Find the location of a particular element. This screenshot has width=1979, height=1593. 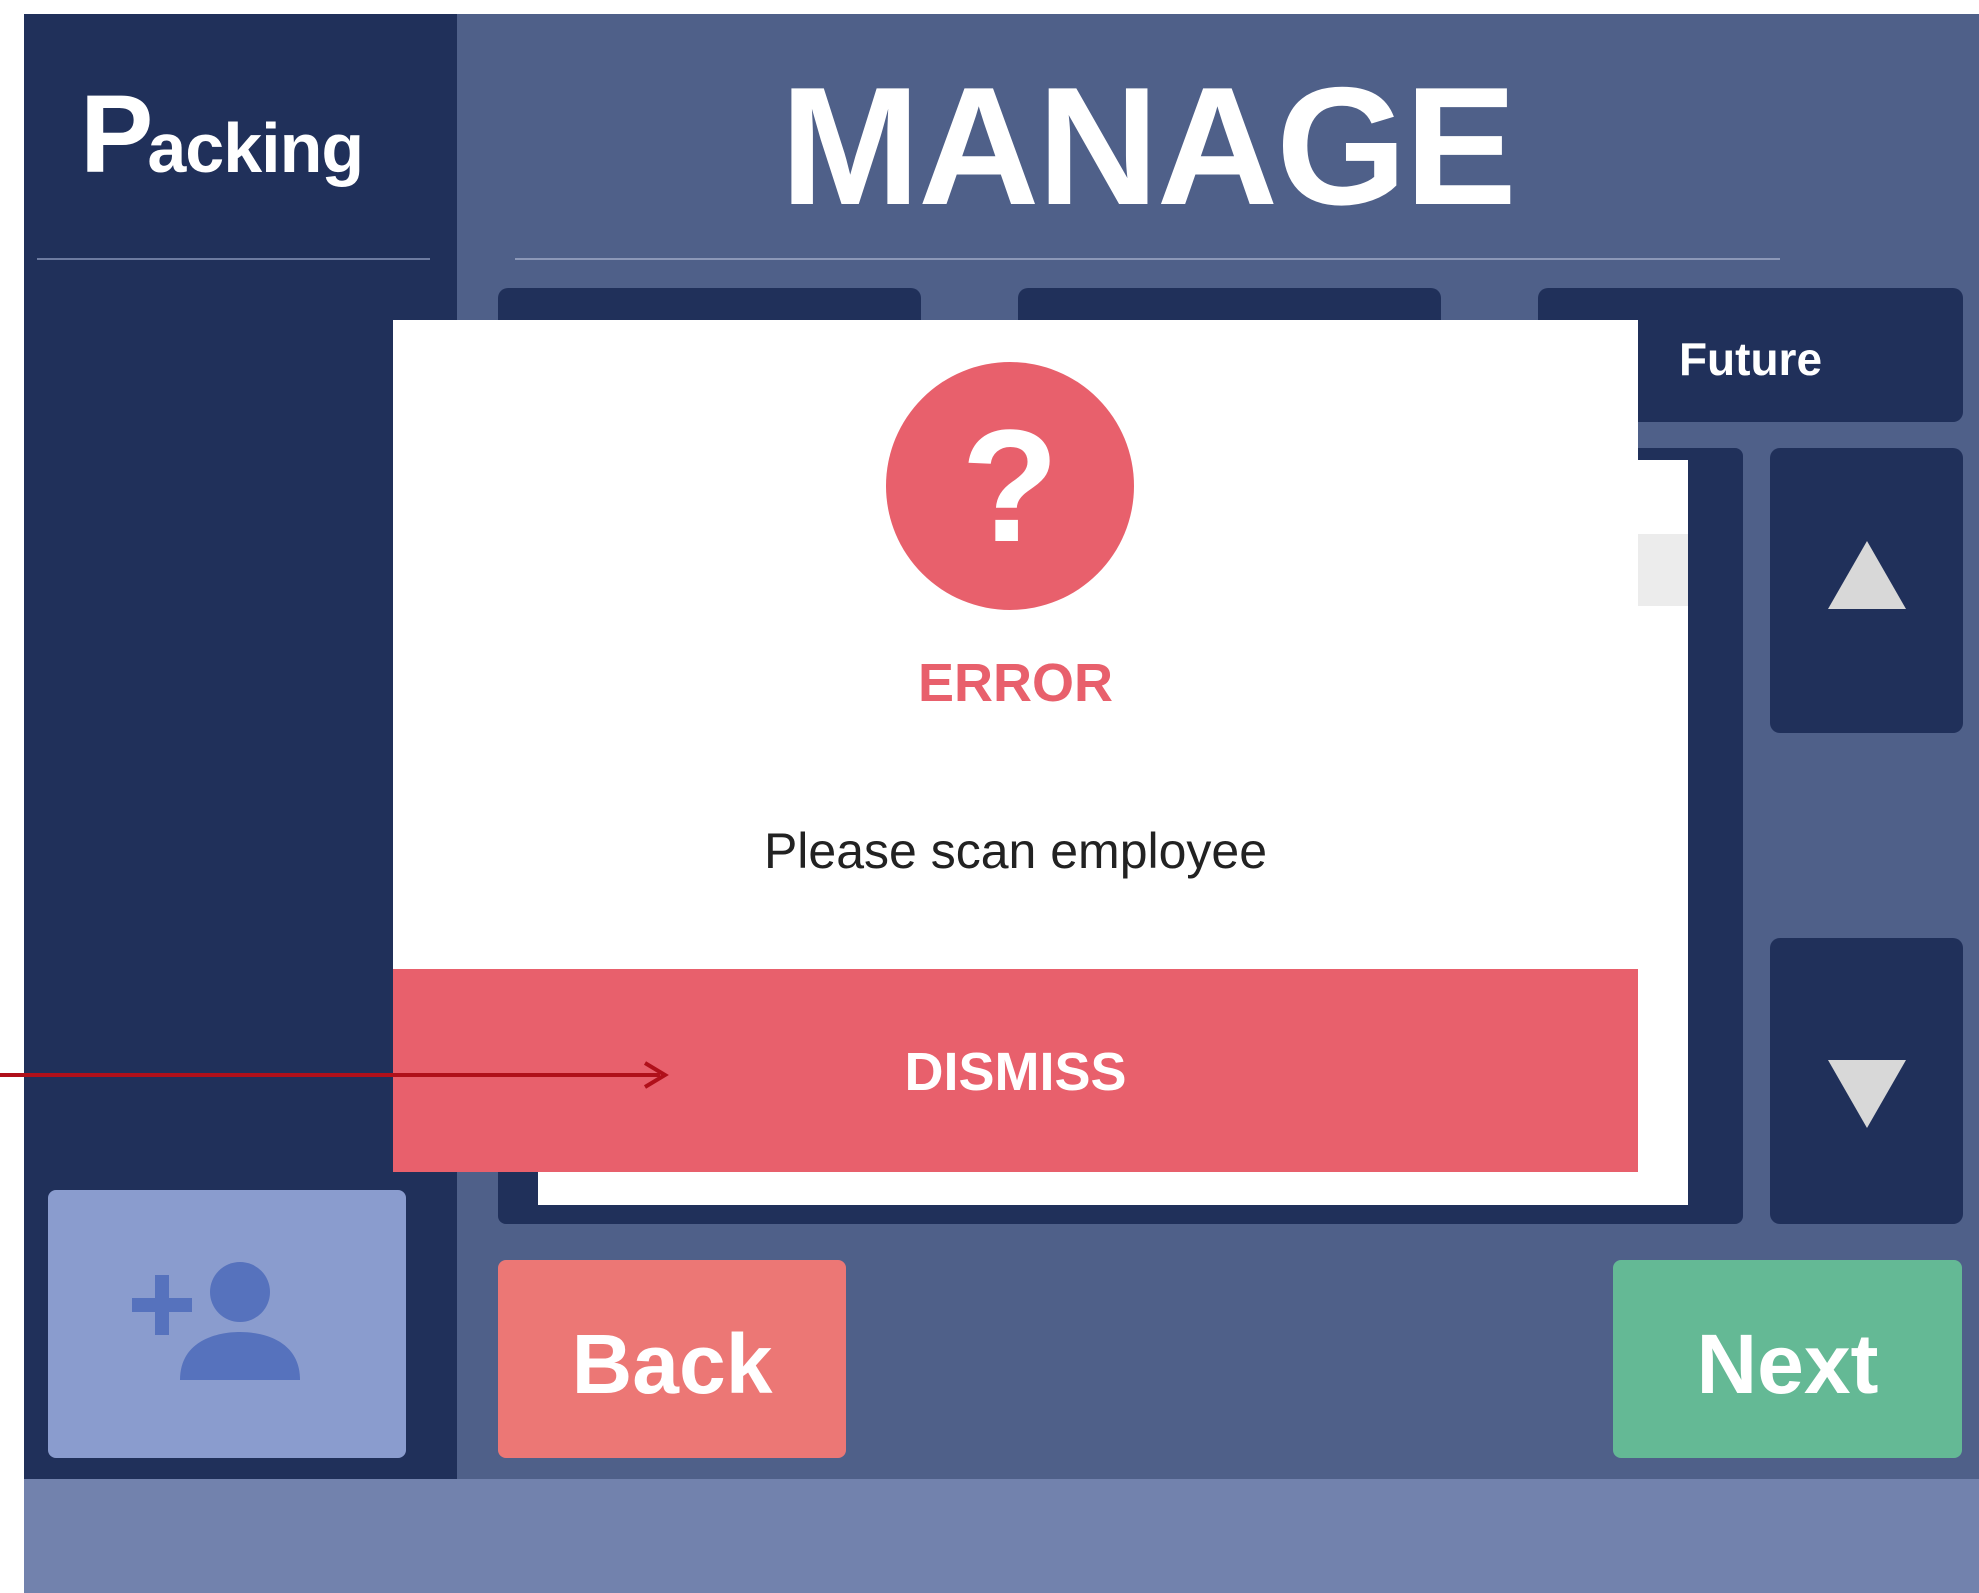

sidebar-divider is located at coordinates (233, 259).